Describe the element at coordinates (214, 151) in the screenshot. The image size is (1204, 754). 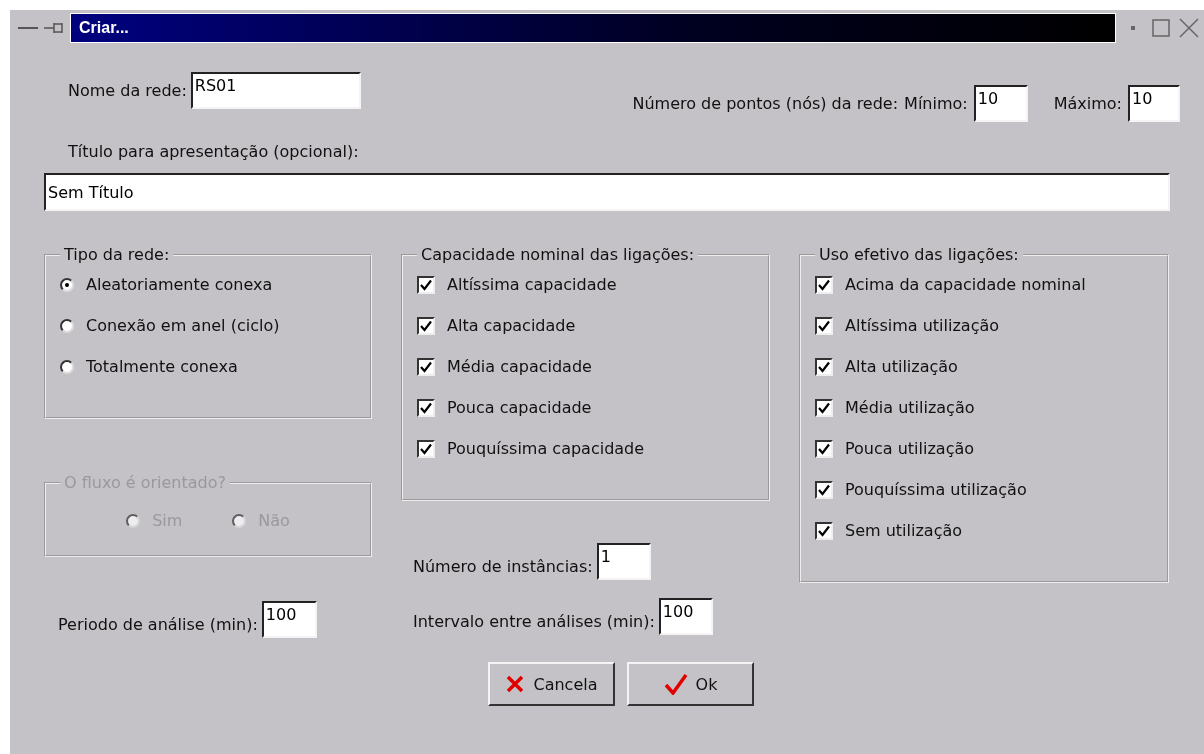
I see `field-label: Título para apresentação (opcional):` at that location.